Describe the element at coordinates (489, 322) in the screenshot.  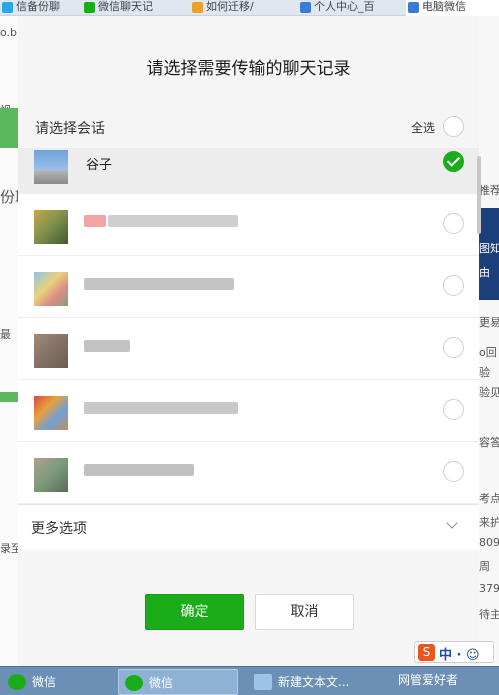
I see `background-text: 更易` at that location.